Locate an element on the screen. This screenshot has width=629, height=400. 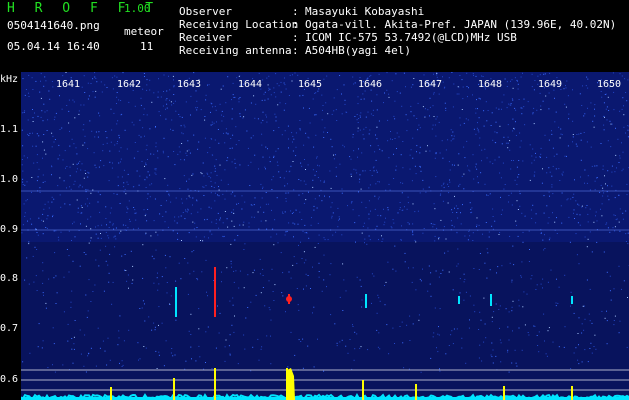
x-tick: 1647 is located at coordinates (430, 84).